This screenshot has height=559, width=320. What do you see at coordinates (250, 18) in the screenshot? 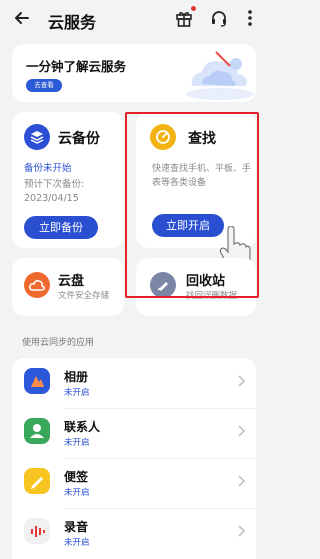
I see `more-options-icon` at bounding box center [250, 18].